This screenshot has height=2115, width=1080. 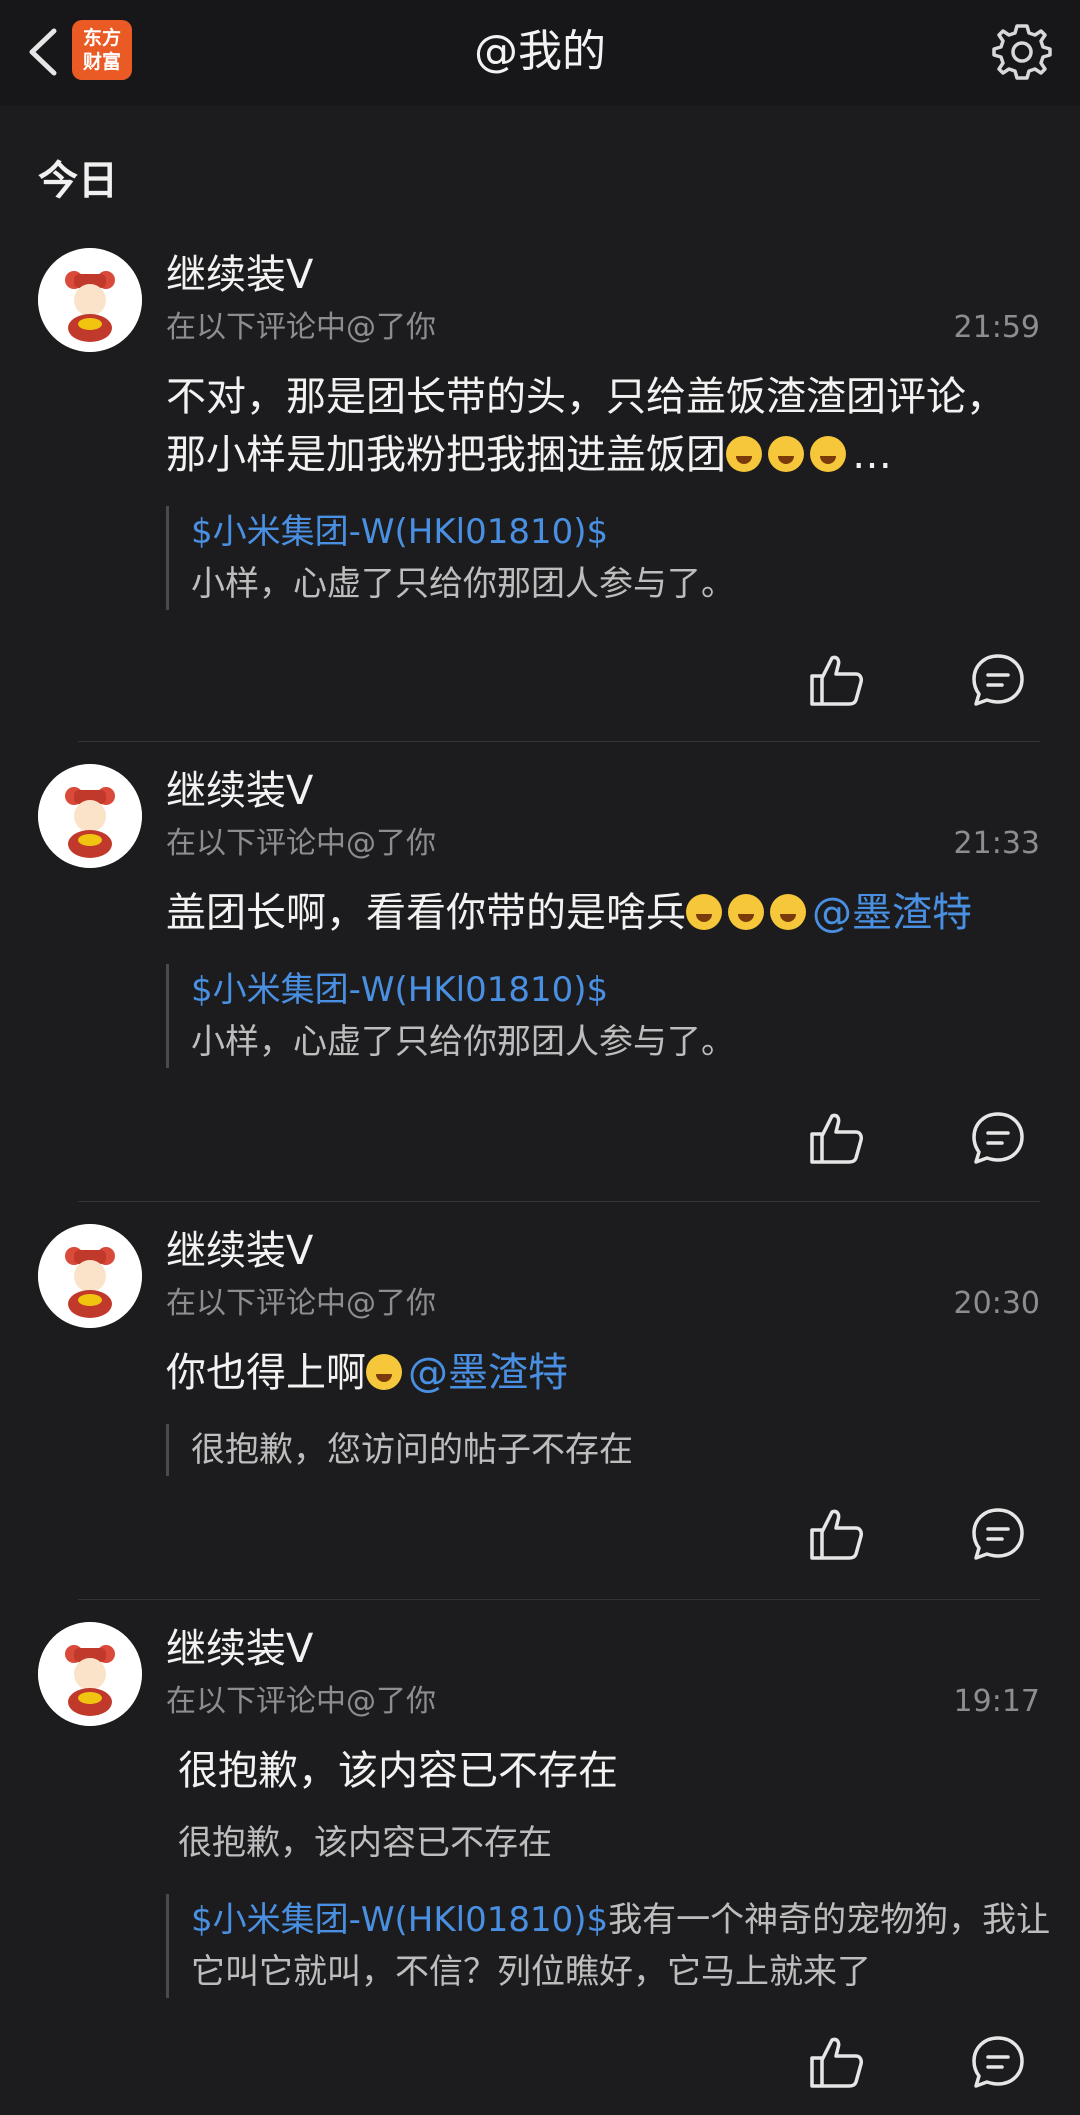 I want to click on timestamp: 19:17, so click(x=996, y=1701).